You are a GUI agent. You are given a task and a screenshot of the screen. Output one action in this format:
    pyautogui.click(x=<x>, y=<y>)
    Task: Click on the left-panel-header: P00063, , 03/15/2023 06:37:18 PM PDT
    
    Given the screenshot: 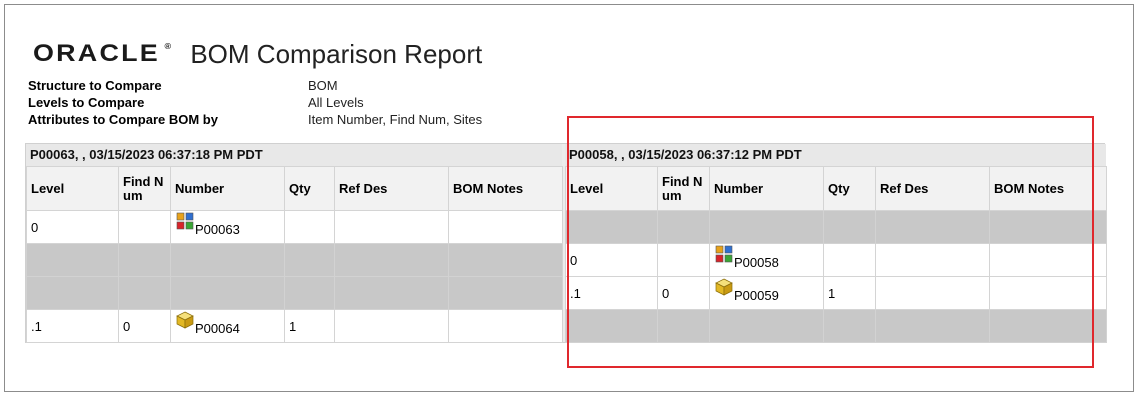 What is the action you would take?
    pyautogui.click(x=294, y=155)
    